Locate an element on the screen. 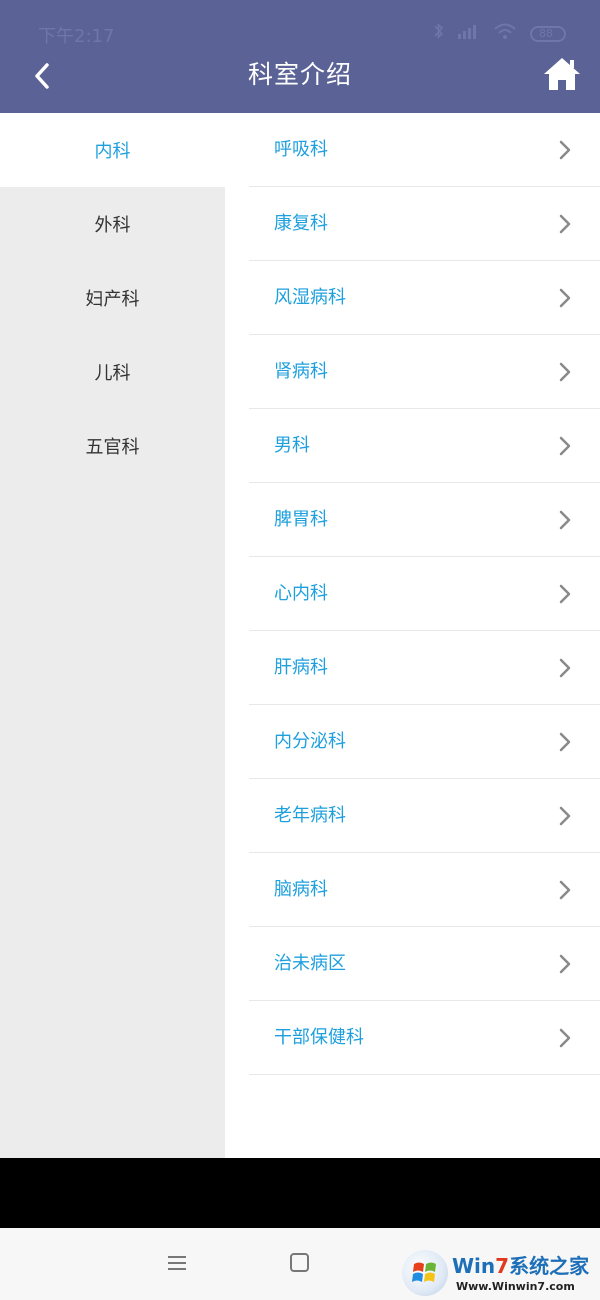 Image resolution: width=600 pixels, height=1300 pixels. signal-icon is located at coordinates (469, 33).